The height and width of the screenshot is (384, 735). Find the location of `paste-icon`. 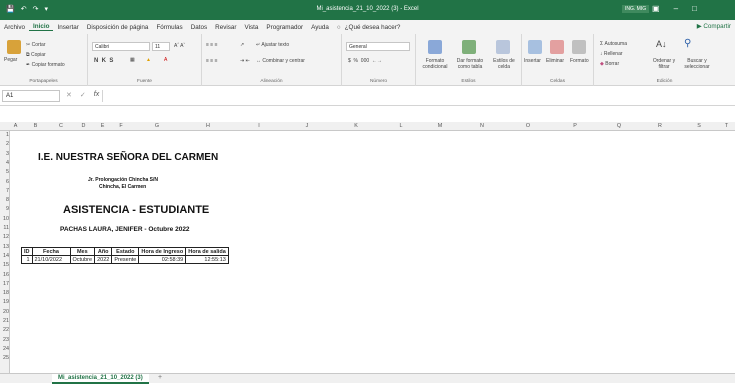

paste-icon is located at coordinates (14, 47).